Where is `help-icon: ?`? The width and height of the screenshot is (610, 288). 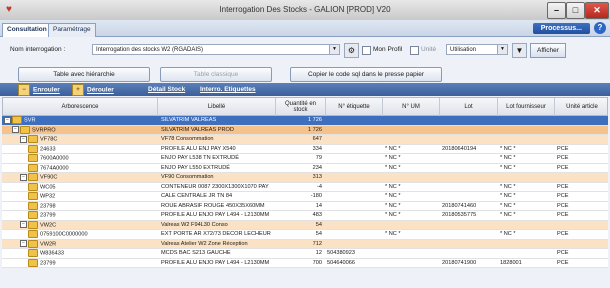
help-icon: ? is located at coordinates (600, 28).